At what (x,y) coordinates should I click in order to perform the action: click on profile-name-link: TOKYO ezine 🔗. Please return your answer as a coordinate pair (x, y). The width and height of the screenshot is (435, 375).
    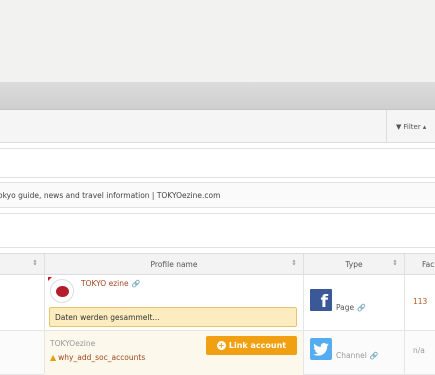
    Looking at the image, I should click on (110, 283).